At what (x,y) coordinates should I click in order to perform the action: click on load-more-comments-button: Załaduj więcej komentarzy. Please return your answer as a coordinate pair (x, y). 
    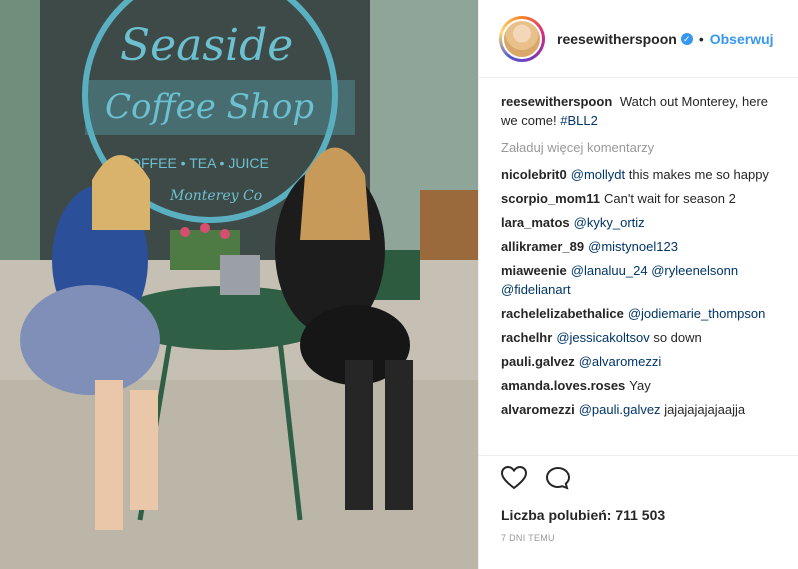
    Looking at the image, I should click on (649, 147).